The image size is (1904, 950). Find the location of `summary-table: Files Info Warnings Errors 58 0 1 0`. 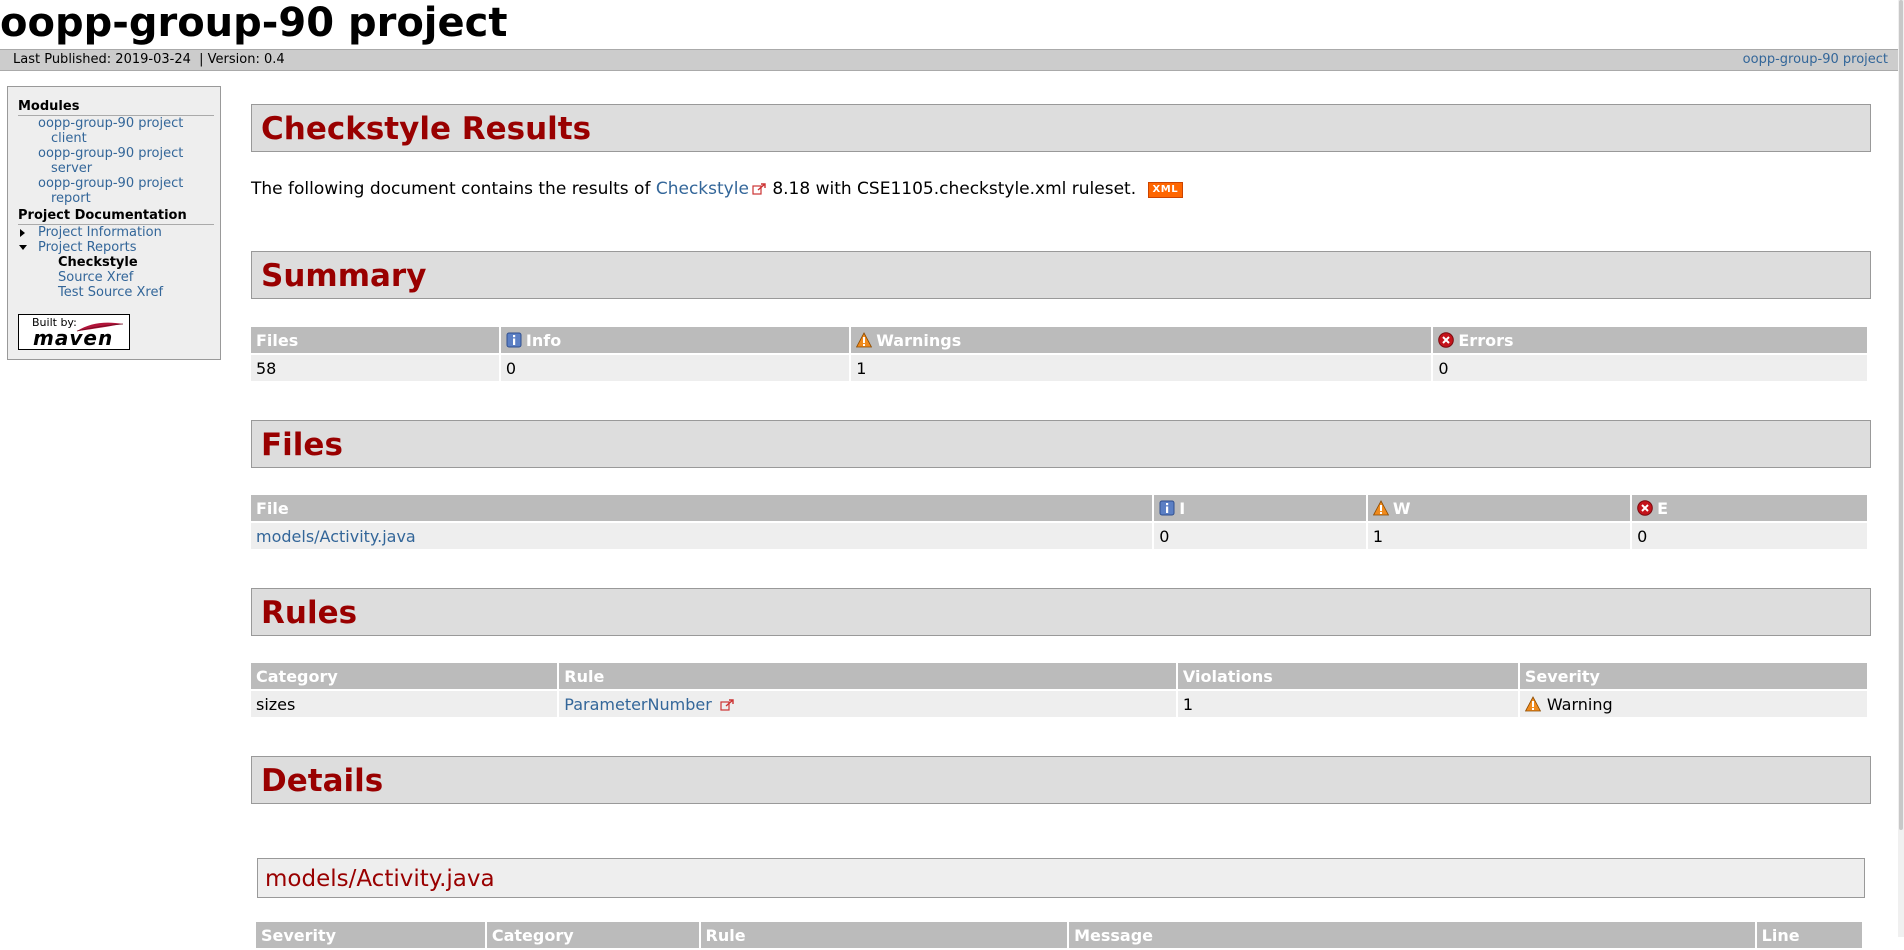

summary-table: Files Info Warnings Errors 58 0 1 0 is located at coordinates (1059, 354).